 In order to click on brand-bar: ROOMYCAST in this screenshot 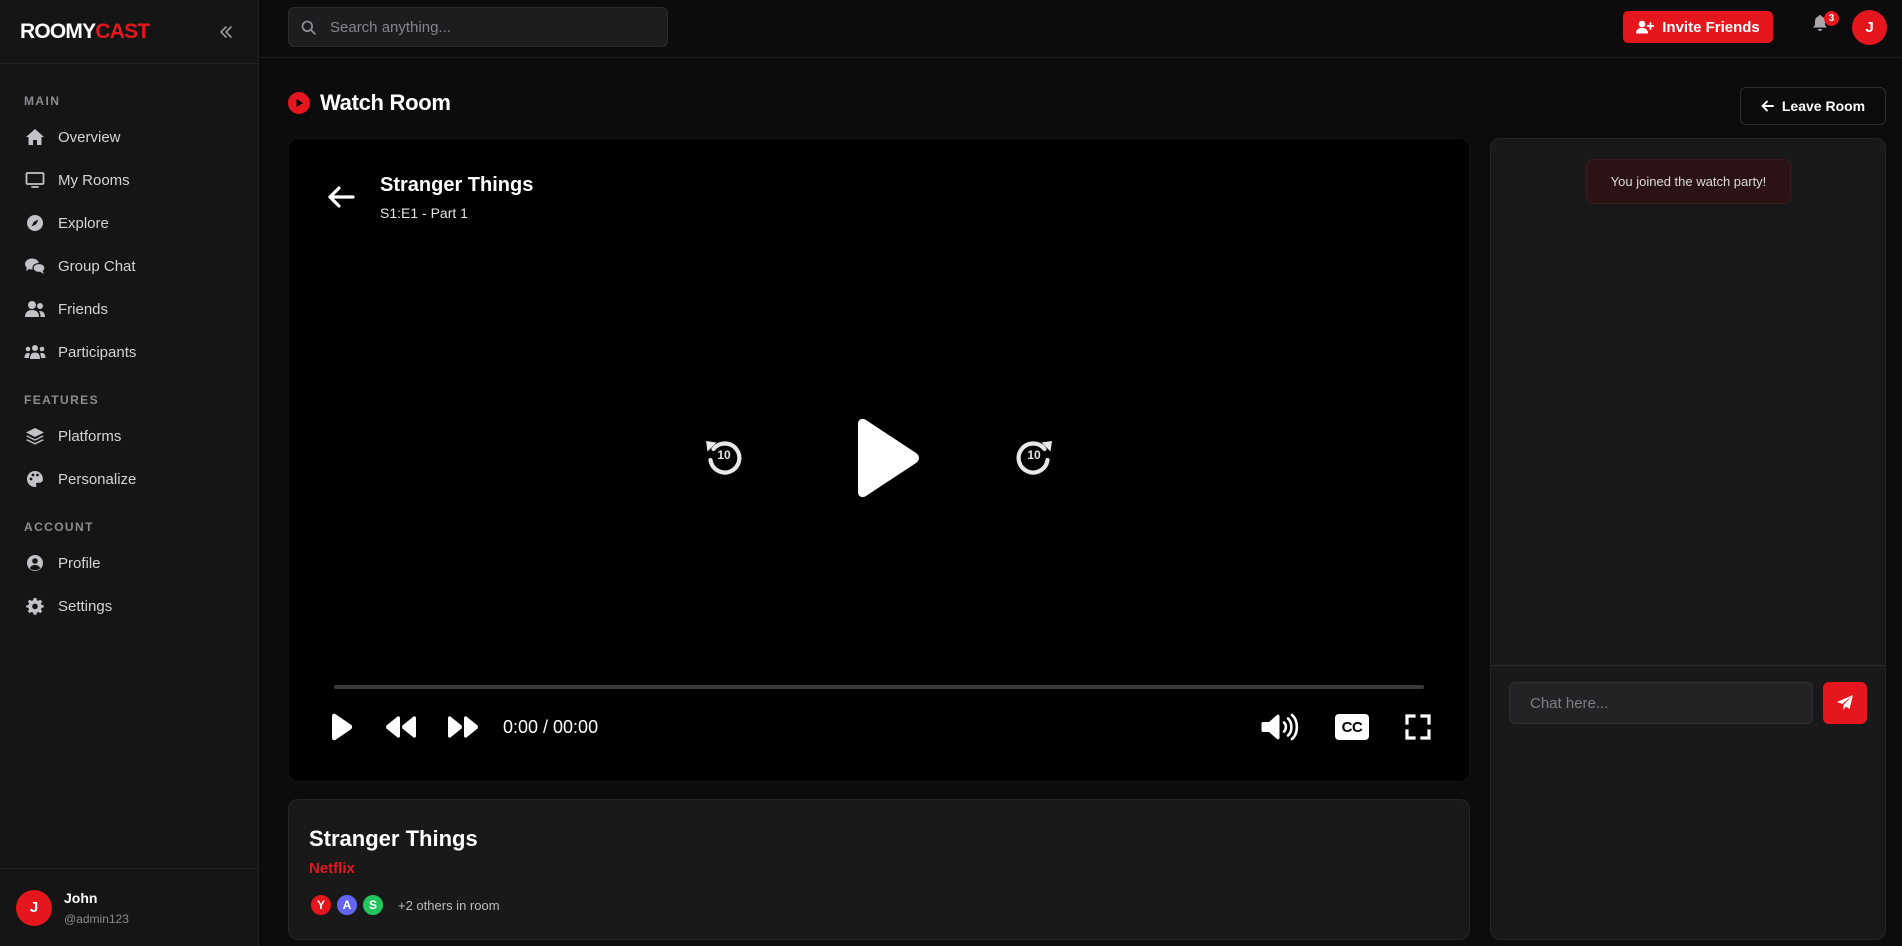, I will do `click(129, 32)`.